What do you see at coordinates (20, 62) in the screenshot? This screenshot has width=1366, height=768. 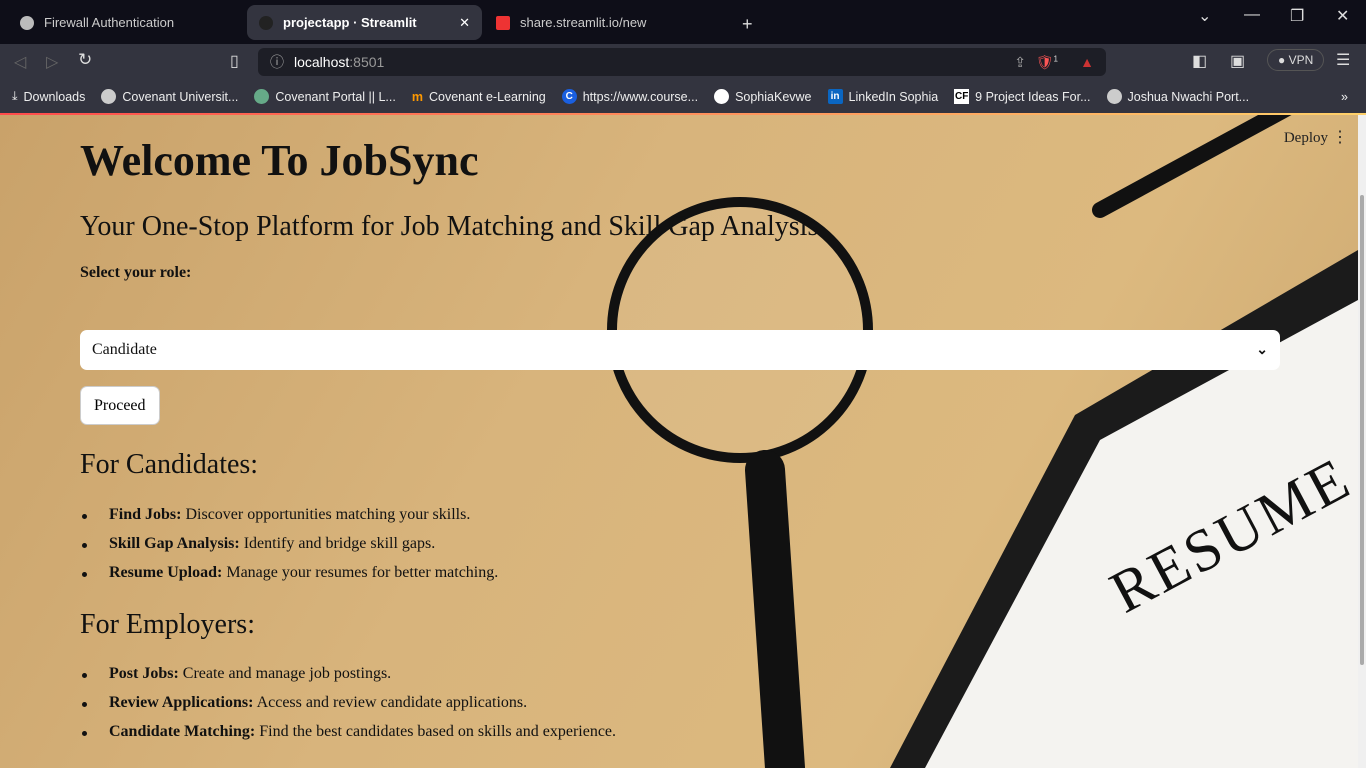 I see `back-icon: ◁` at bounding box center [20, 62].